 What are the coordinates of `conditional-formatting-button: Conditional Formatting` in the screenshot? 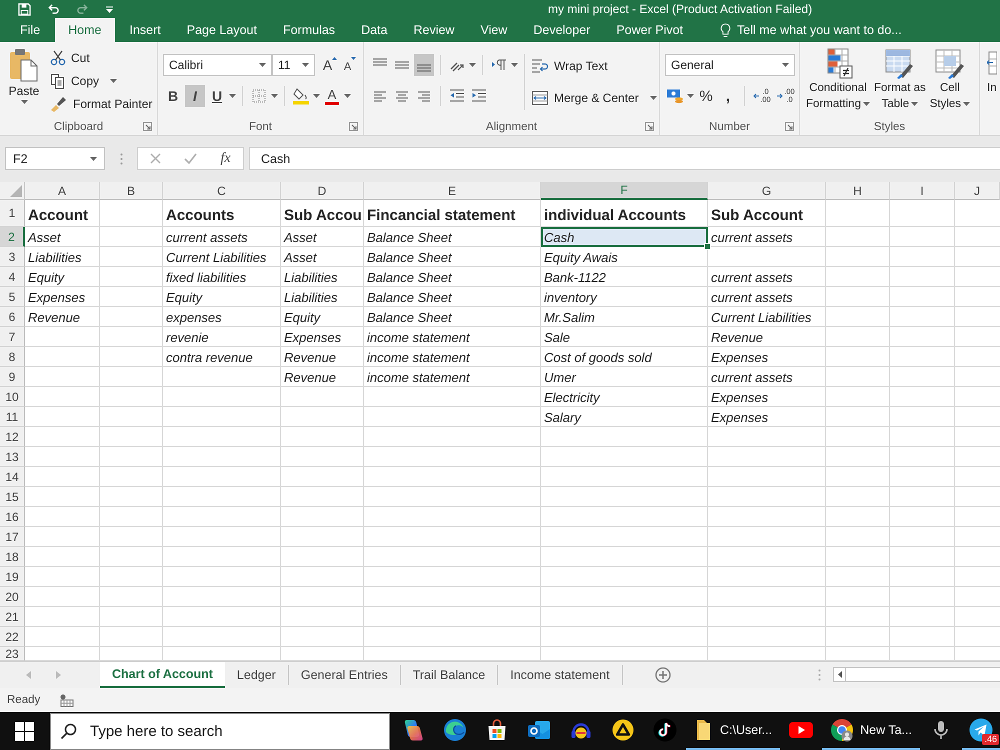 It's located at (838, 80).